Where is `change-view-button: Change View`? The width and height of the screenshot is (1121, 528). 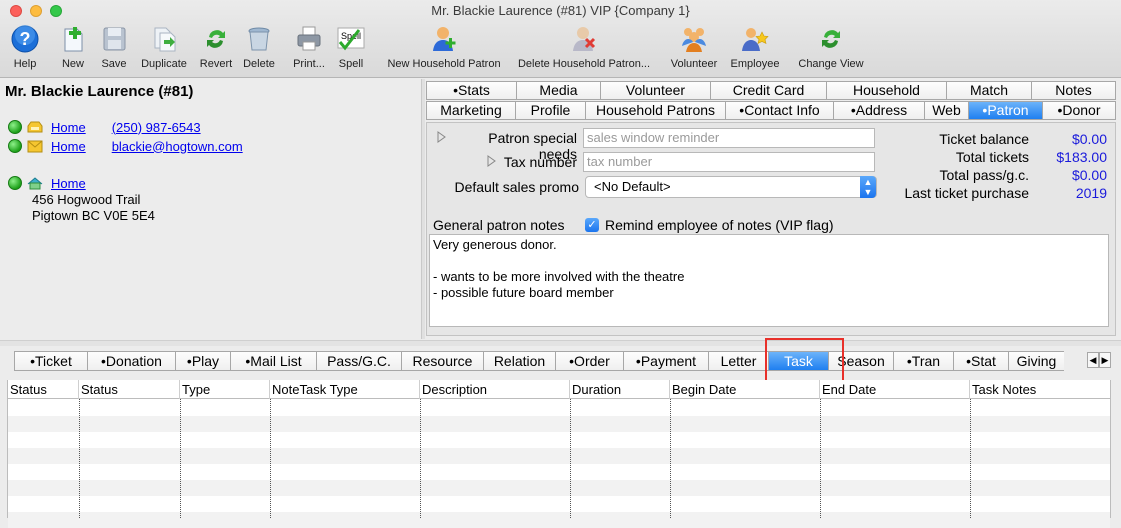
change-view-button: Change View is located at coordinates (831, 50).